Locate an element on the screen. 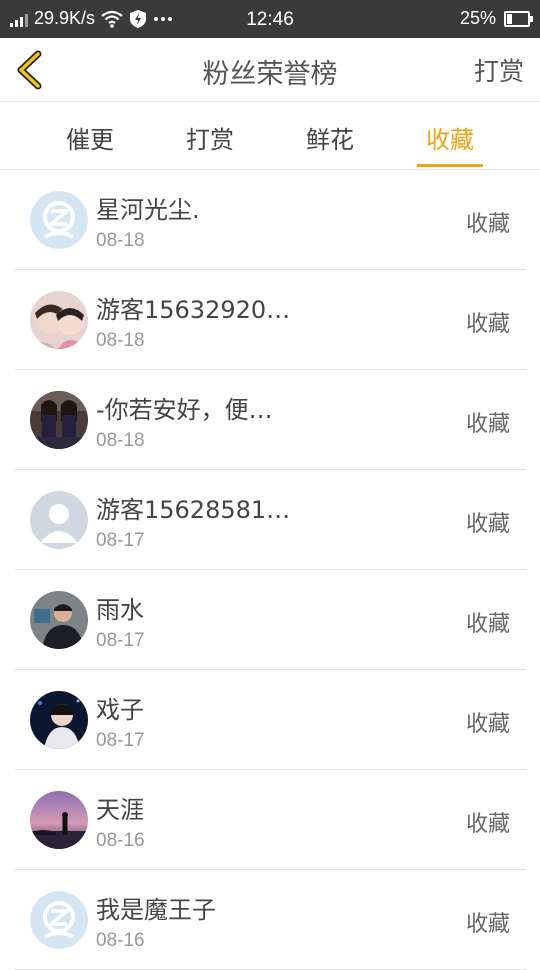 This screenshot has width=540, height=970. tab-reward: 打赏 is located at coordinates (210, 137).